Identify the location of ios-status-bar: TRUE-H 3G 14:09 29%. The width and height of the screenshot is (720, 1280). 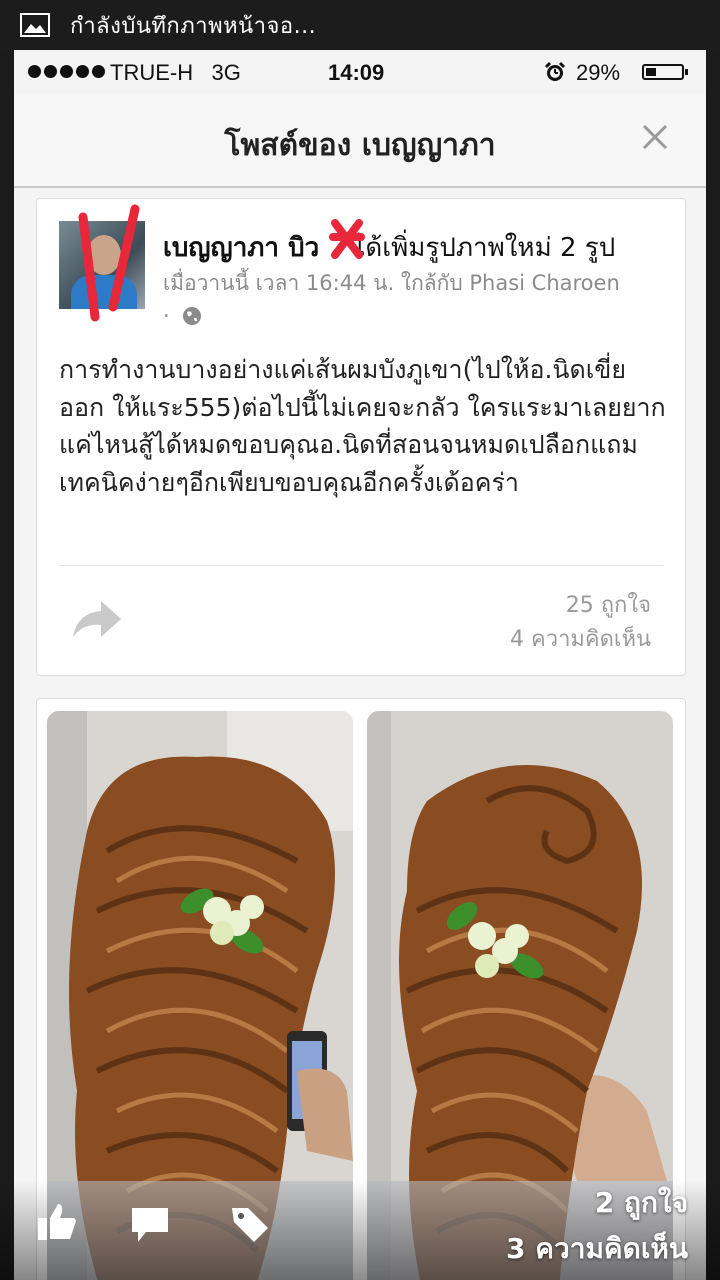
(360, 72).